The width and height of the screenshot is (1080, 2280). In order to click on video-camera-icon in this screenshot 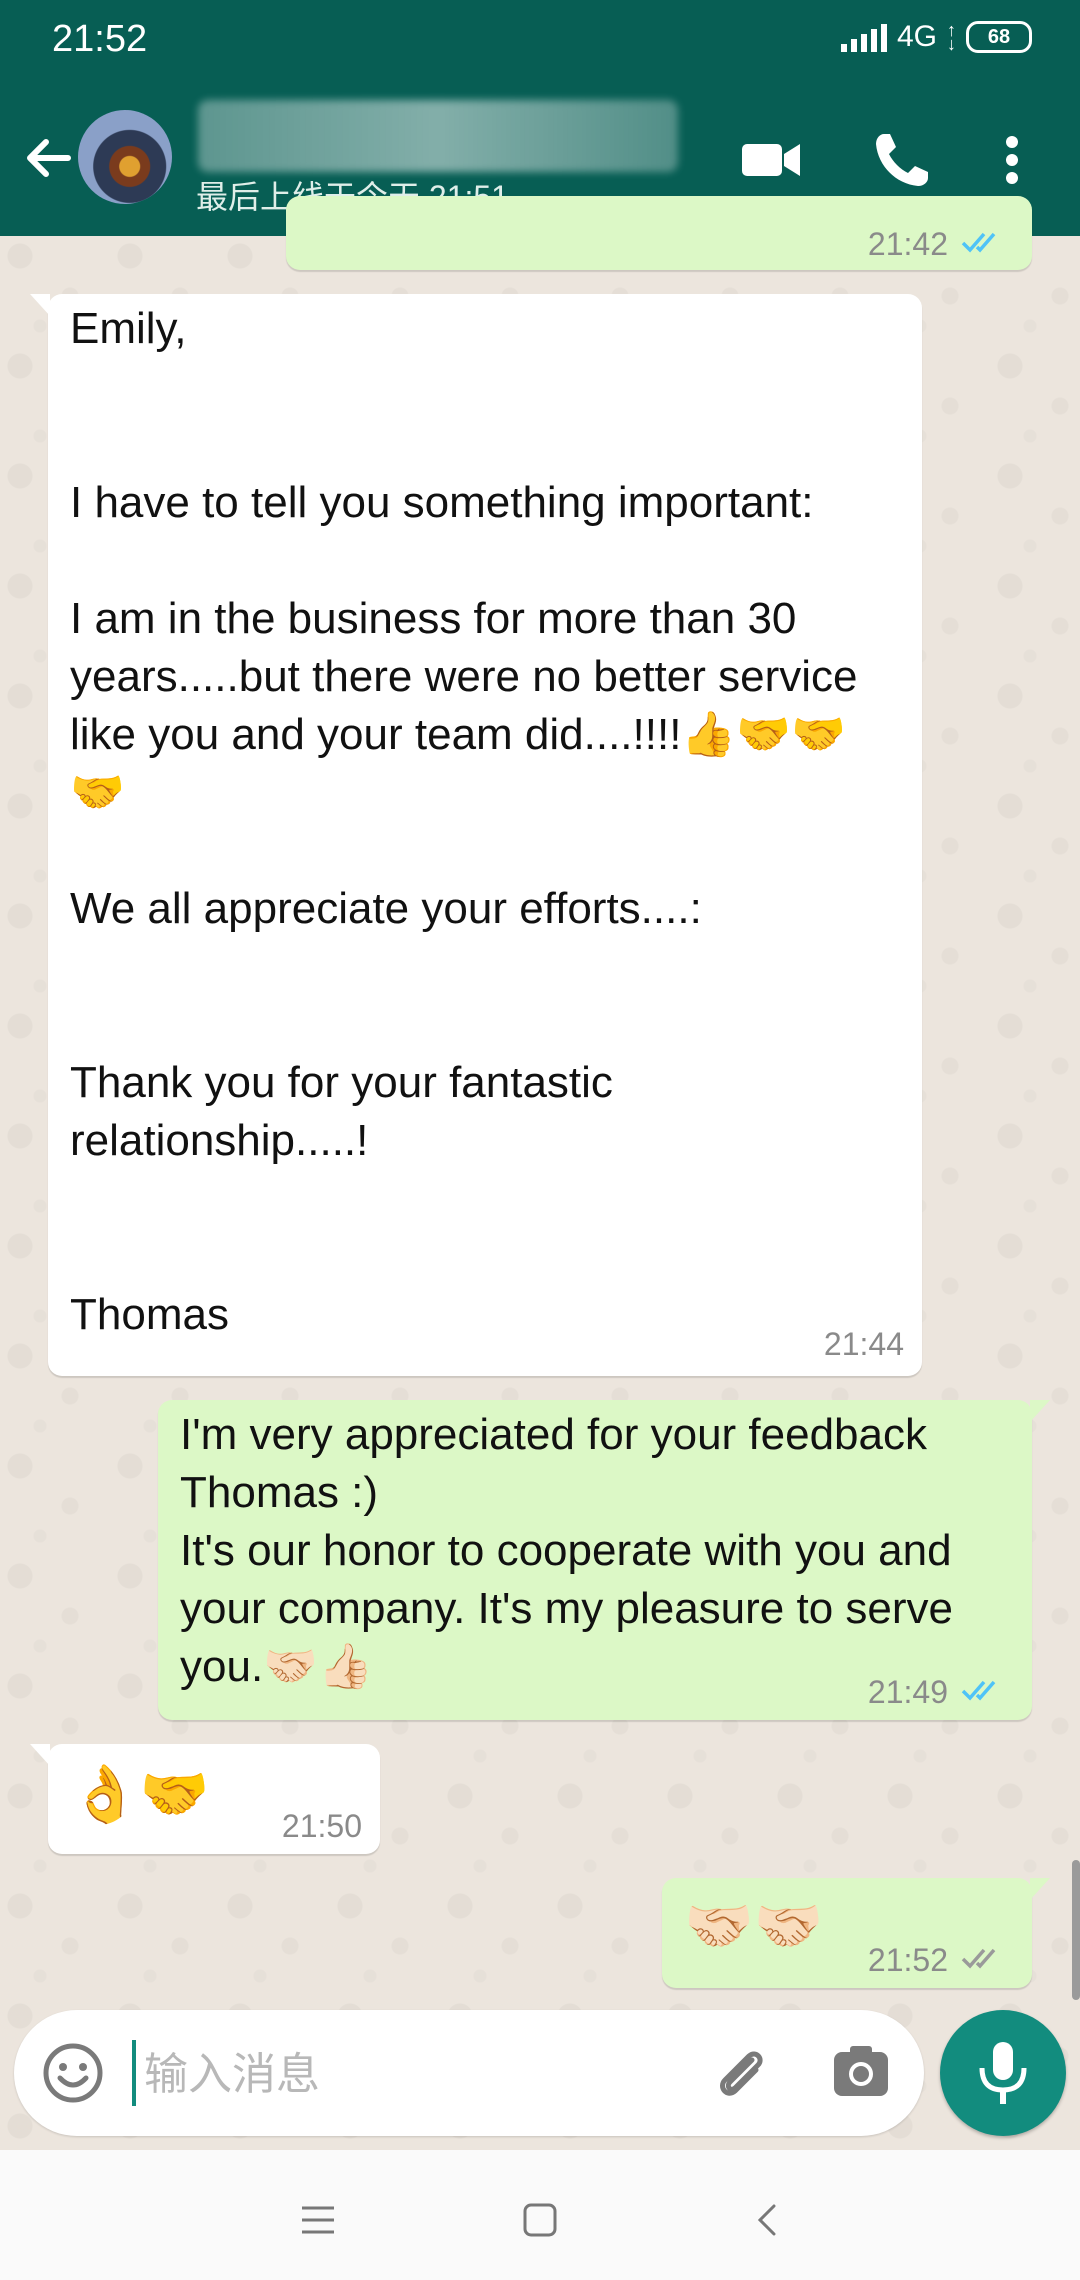, I will do `click(770, 160)`.